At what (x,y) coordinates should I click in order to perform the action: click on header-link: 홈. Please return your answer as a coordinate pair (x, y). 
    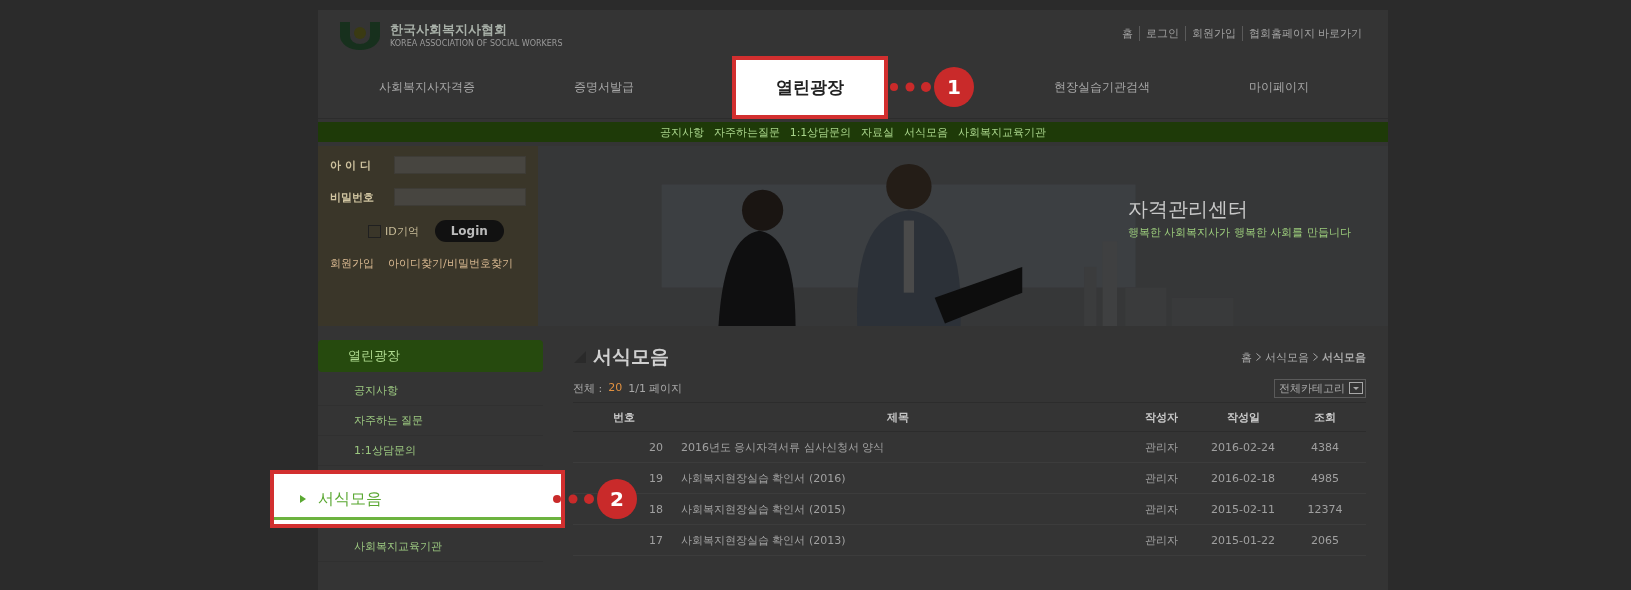
    Looking at the image, I should click on (1127, 33).